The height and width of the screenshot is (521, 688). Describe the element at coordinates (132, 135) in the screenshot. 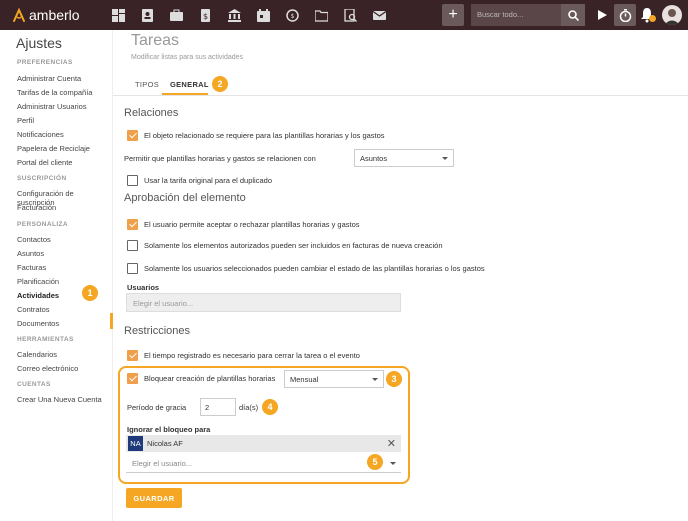

I see `related-object-required-checkbox` at that location.